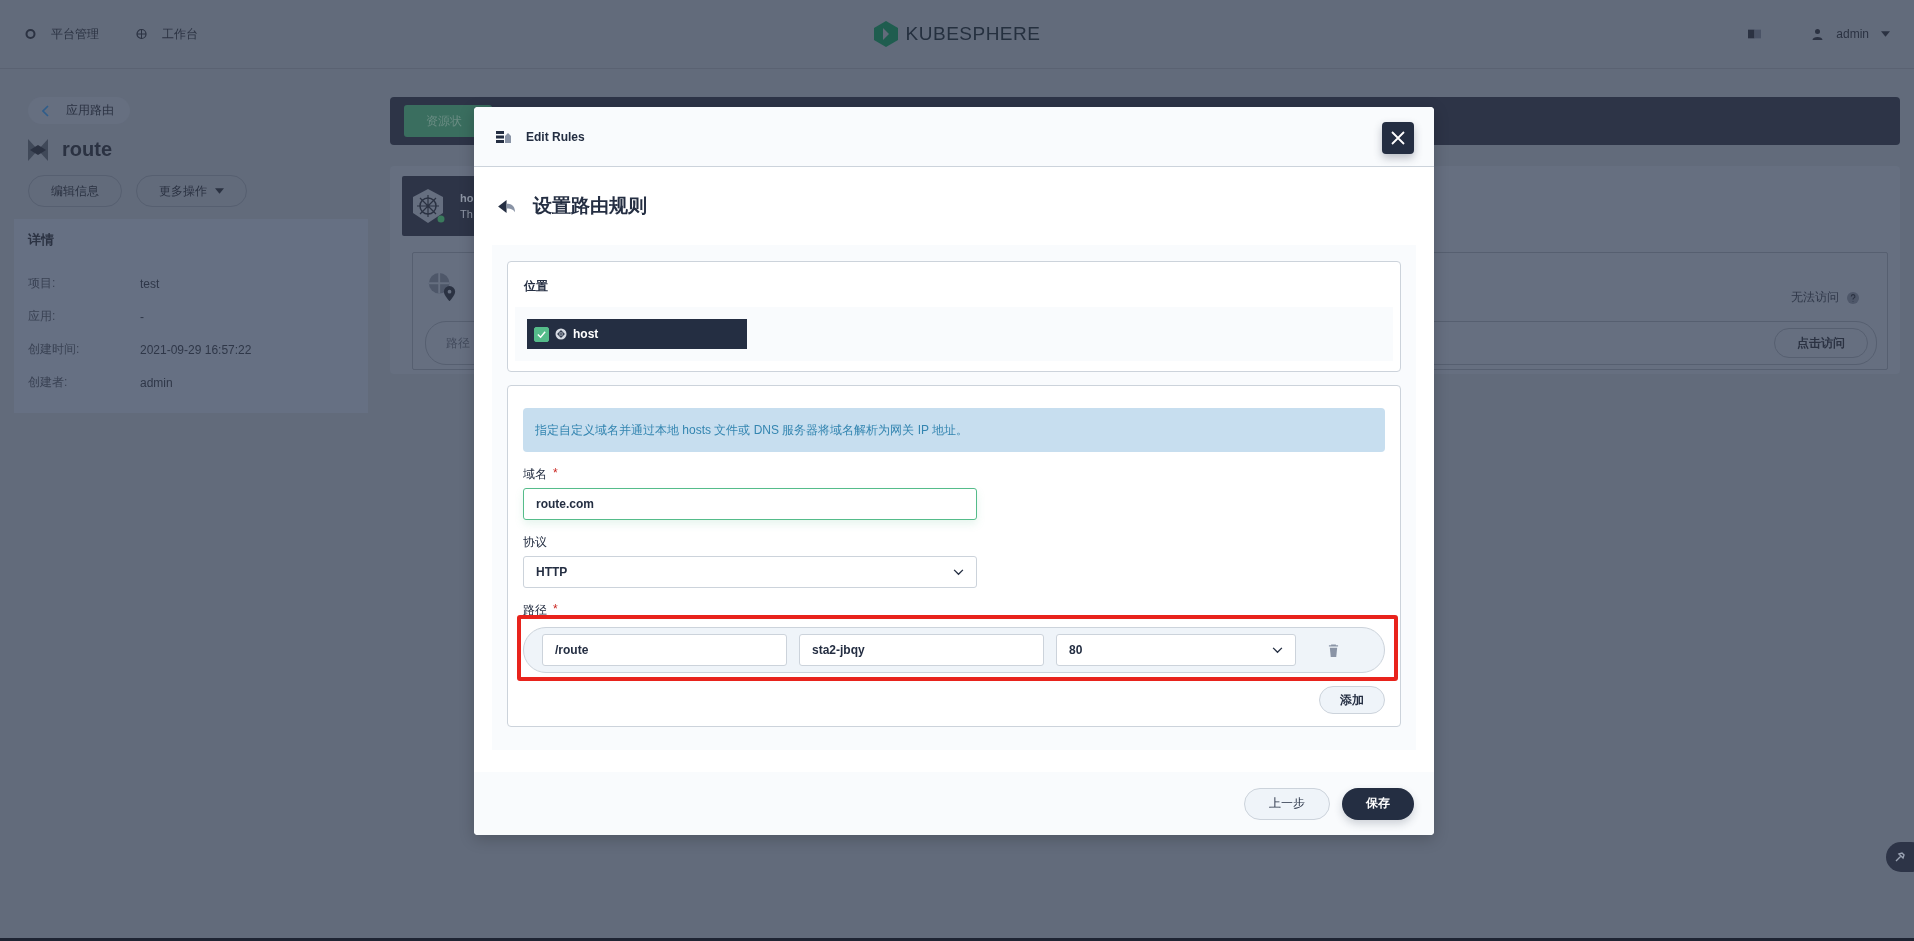 Image resolution: width=1914 pixels, height=941 pixels. I want to click on step-heading: 设置路由规则, so click(590, 206).